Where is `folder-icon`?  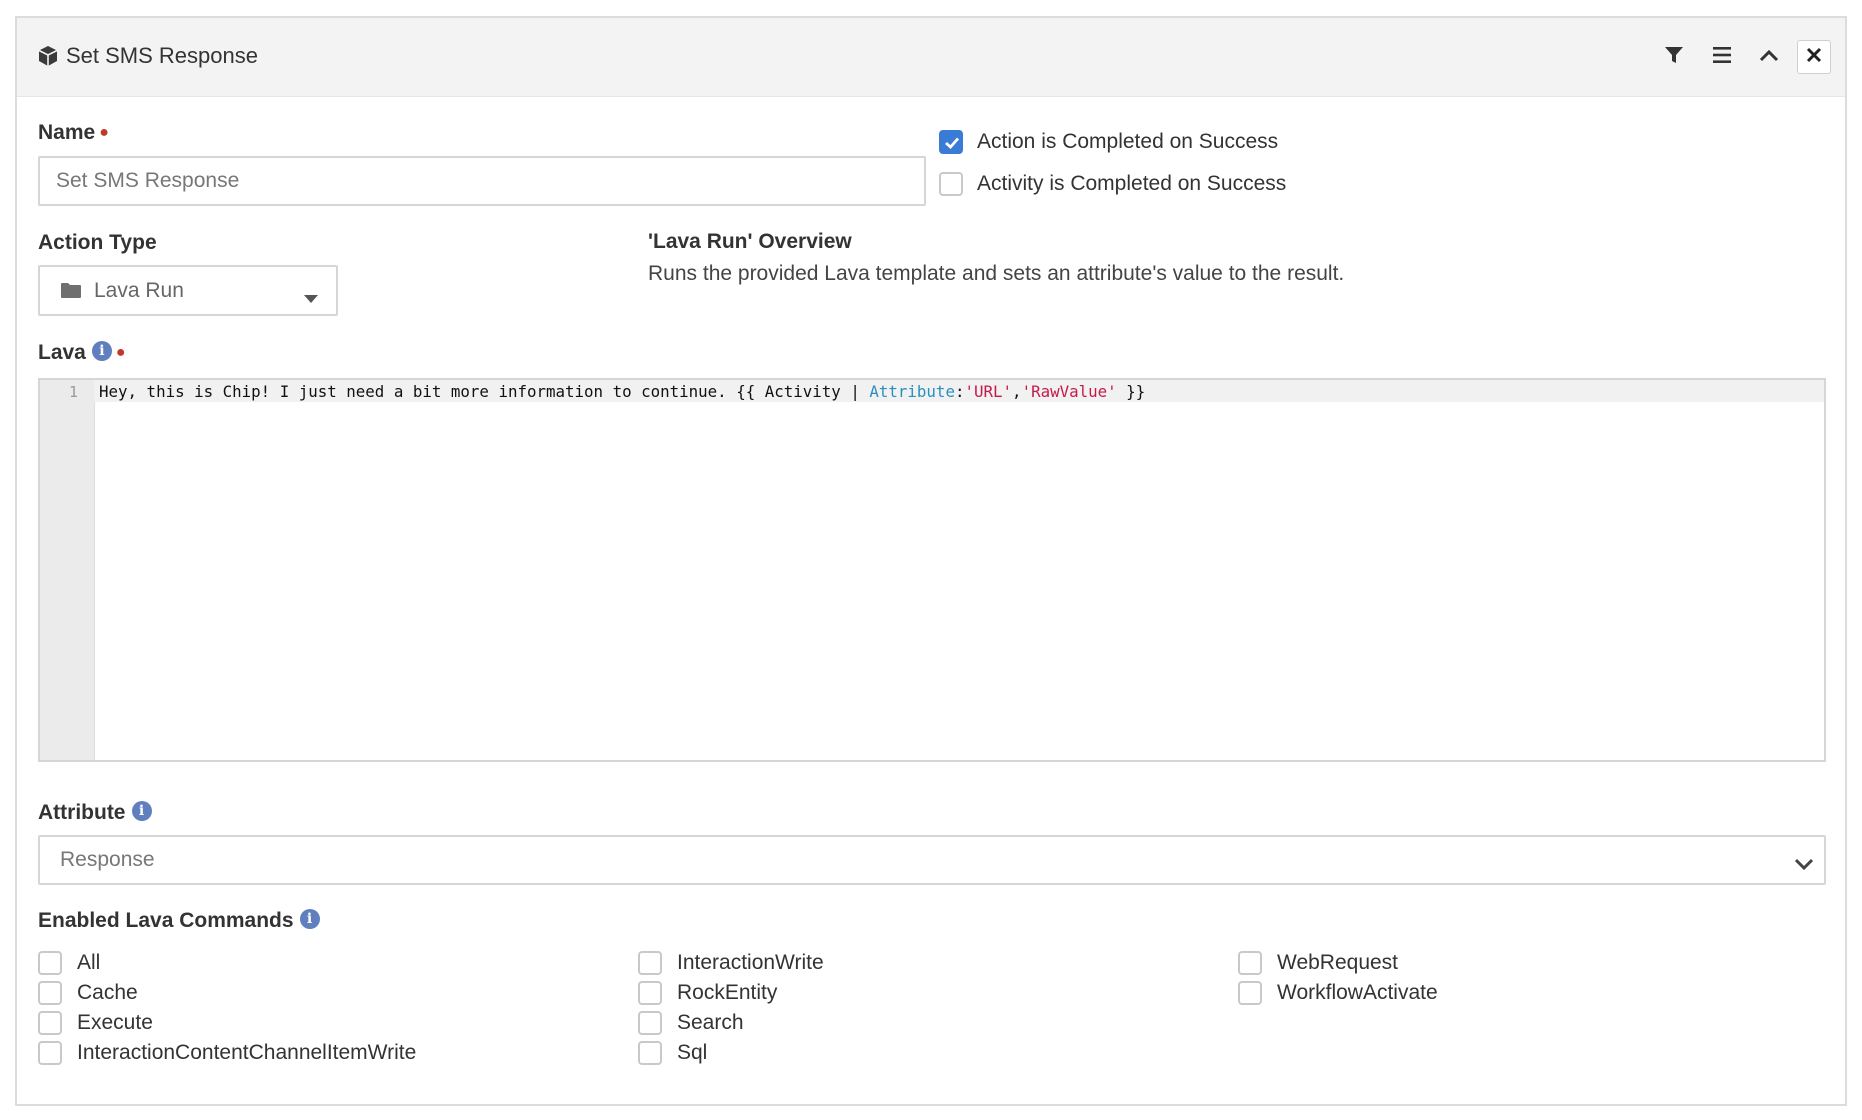
folder-icon is located at coordinates (71, 290).